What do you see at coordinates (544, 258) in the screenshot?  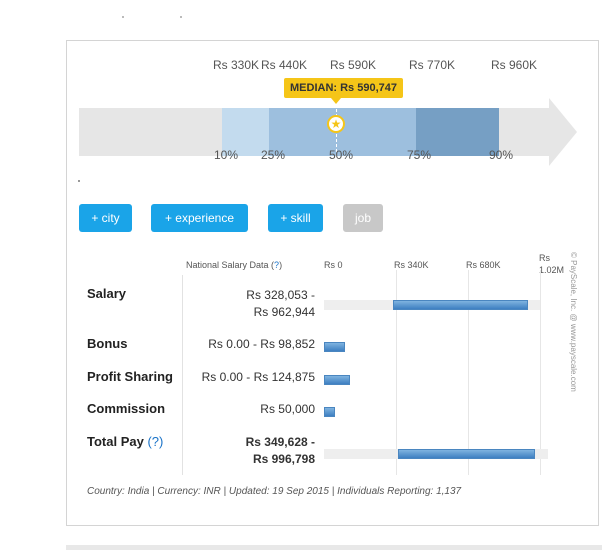 I see `axis-label: Rs` at bounding box center [544, 258].